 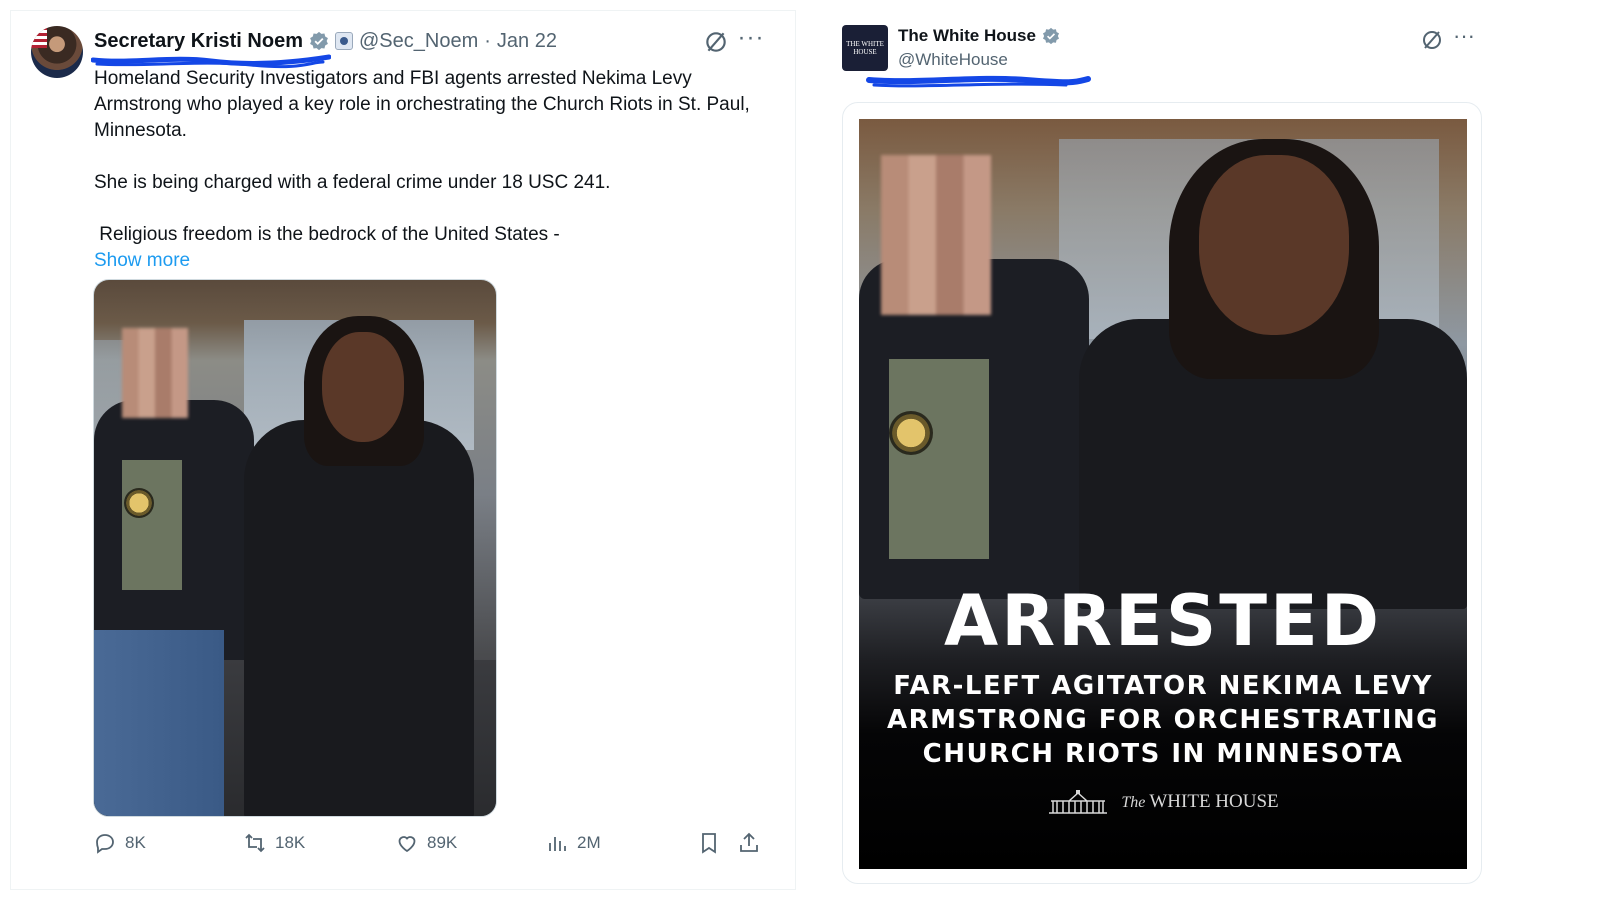 What do you see at coordinates (1163, 686) in the screenshot?
I see `overlay-line: FAR-LEFT AGITATOR NEKIMA LEVY` at bounding box center [1163, 686].